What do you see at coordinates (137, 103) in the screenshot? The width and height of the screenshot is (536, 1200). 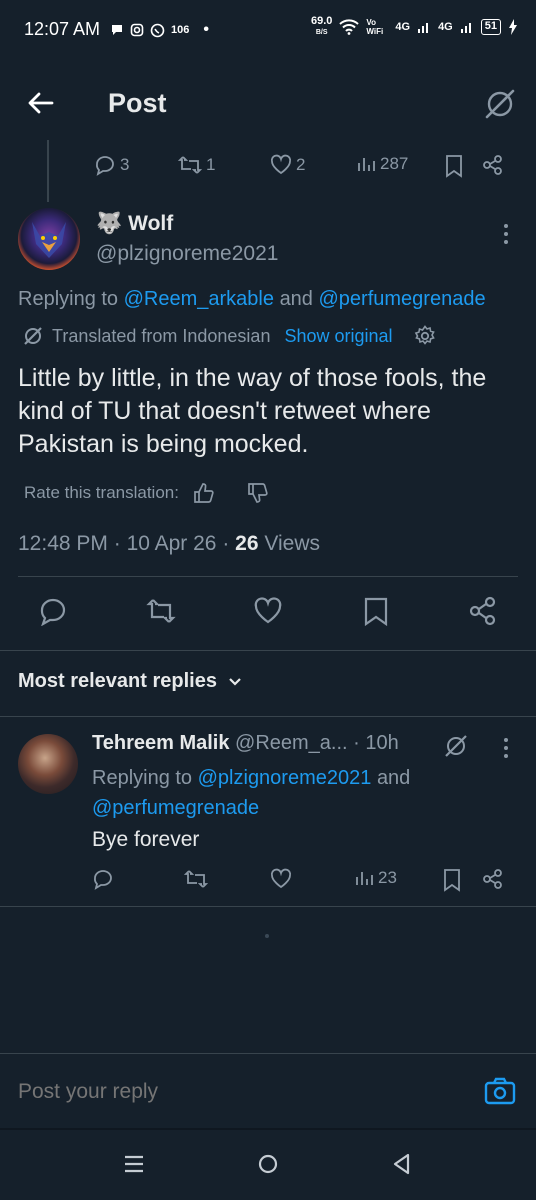 I see `page-title: Post` at bounding box center [137, 103].